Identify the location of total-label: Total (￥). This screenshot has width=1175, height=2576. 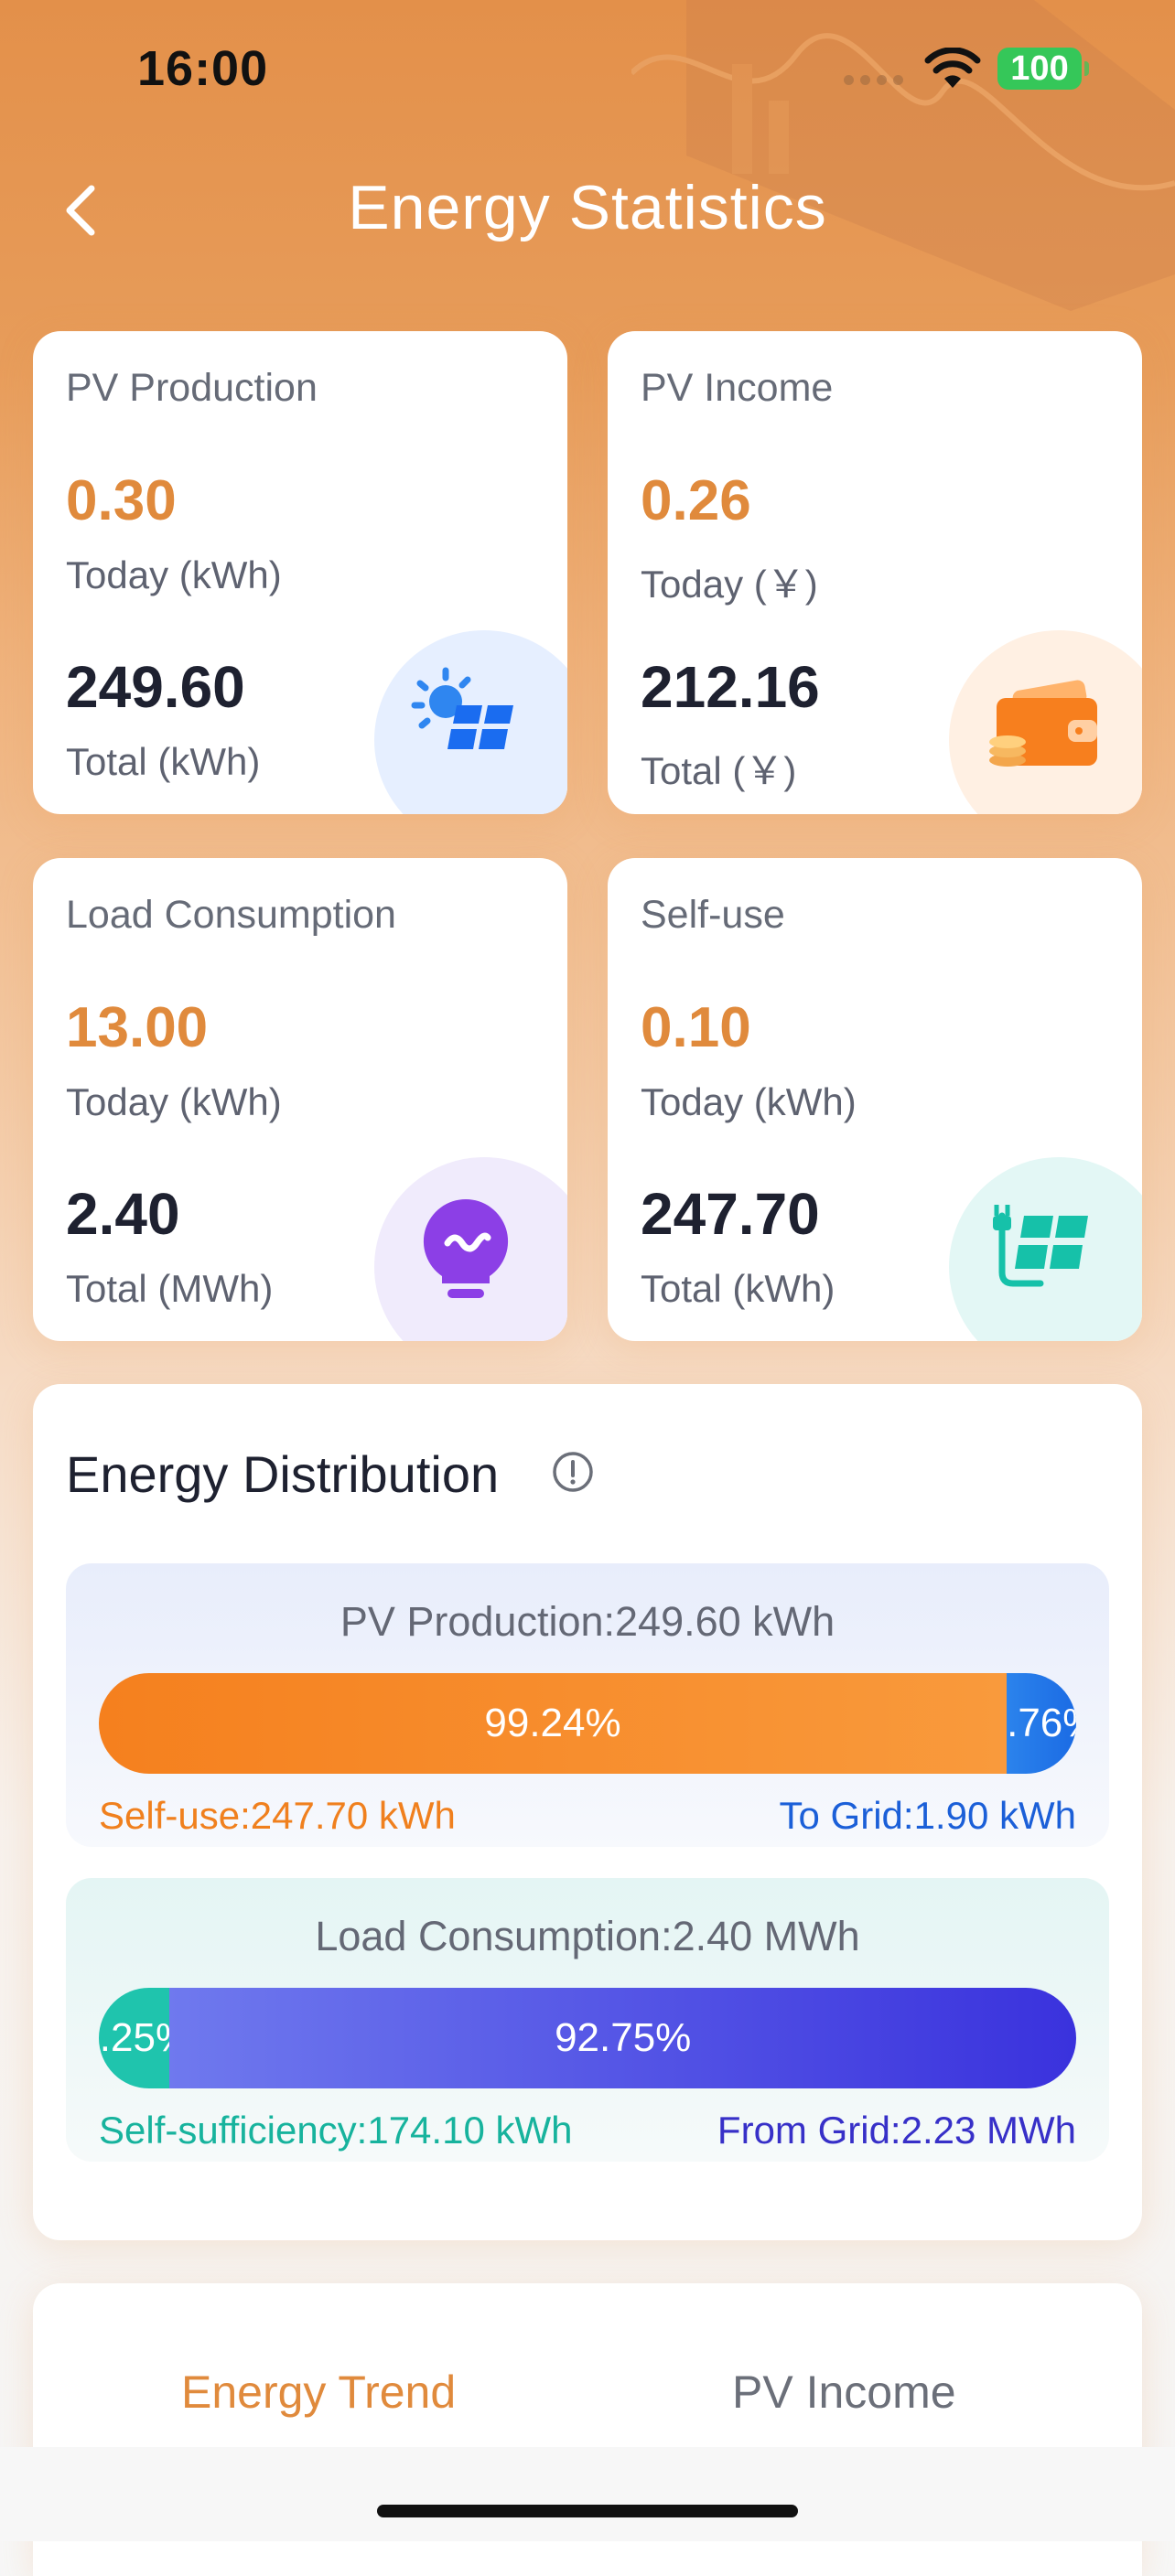
(719, 771).